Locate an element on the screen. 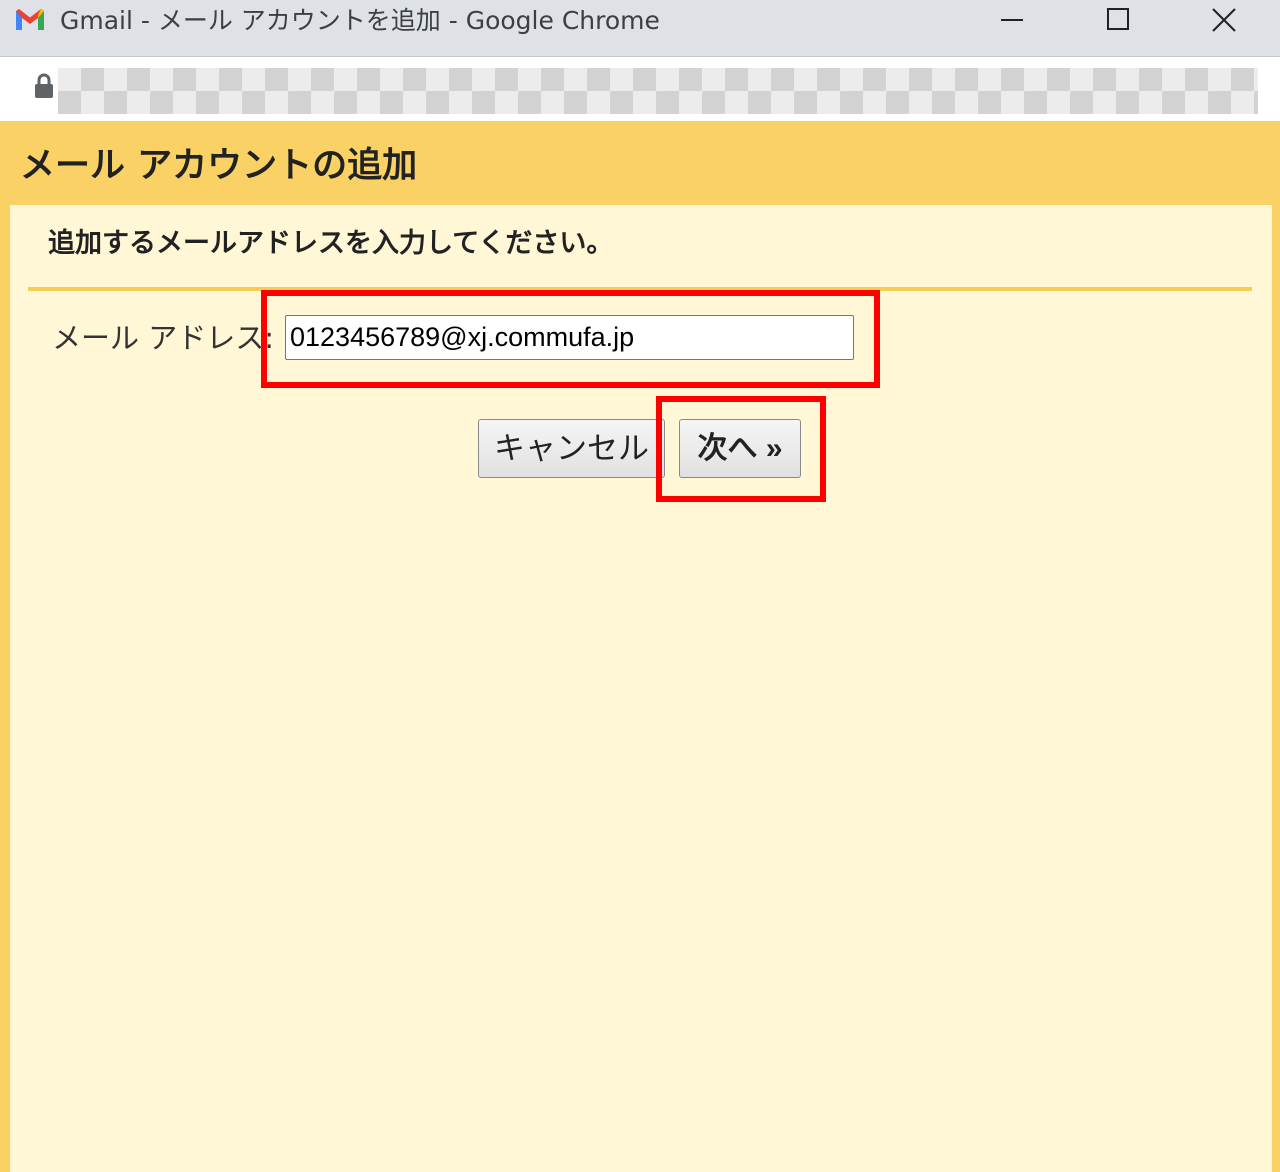  cancel-button: キャンセル is located at coordinates (571, 448).